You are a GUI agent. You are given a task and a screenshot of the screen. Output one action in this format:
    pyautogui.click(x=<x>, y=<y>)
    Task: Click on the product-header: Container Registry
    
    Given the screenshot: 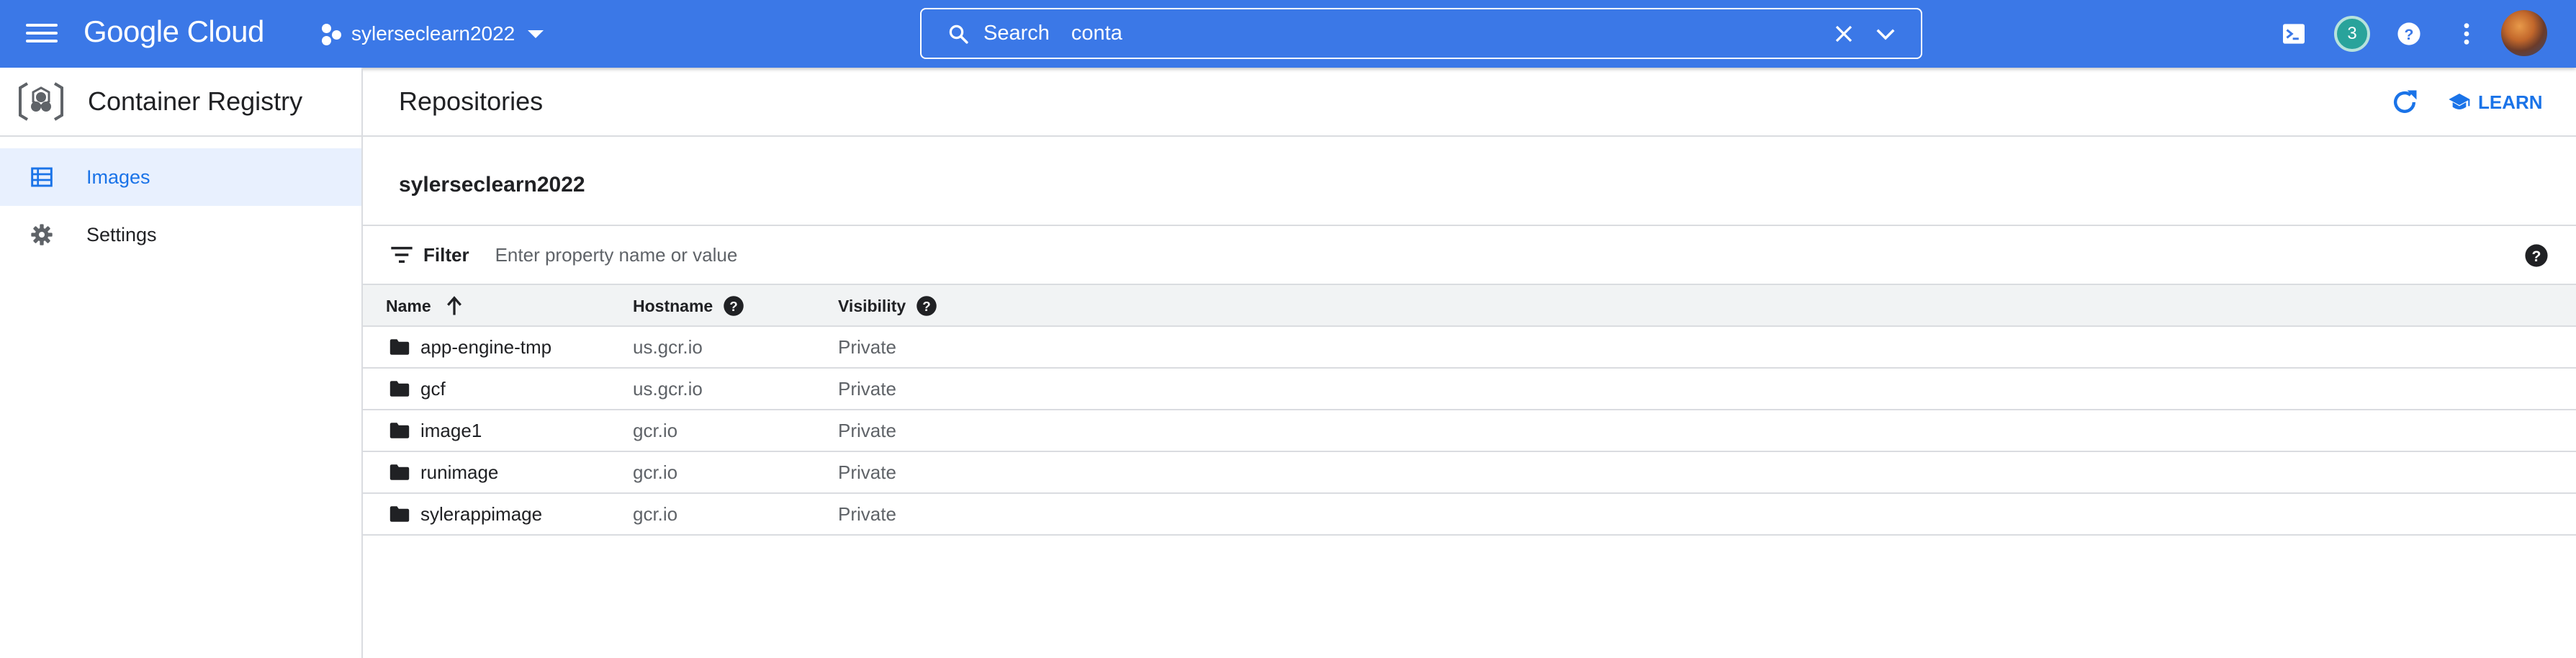 What is the action you would take?
    pyautogui.click(x=180, y=103)
    